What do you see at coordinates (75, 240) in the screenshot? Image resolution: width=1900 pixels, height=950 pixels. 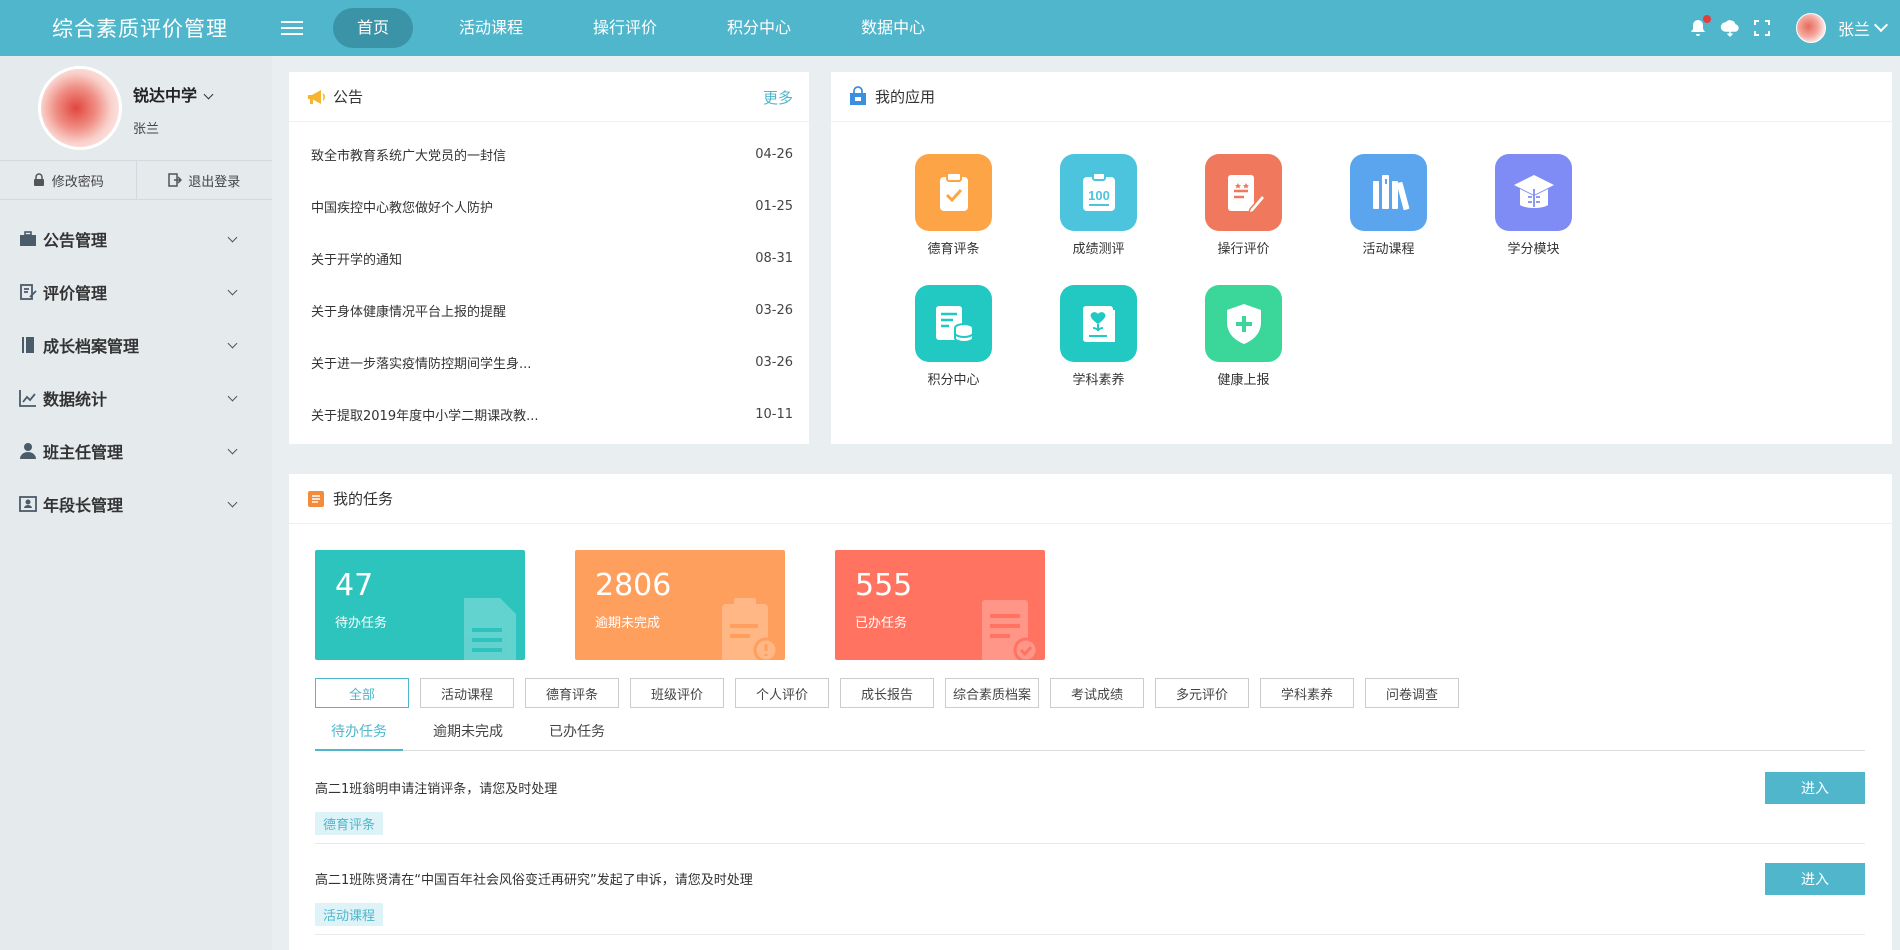 I see `sidebar-item-label: 公告管理` at bounding box center [75, 240].